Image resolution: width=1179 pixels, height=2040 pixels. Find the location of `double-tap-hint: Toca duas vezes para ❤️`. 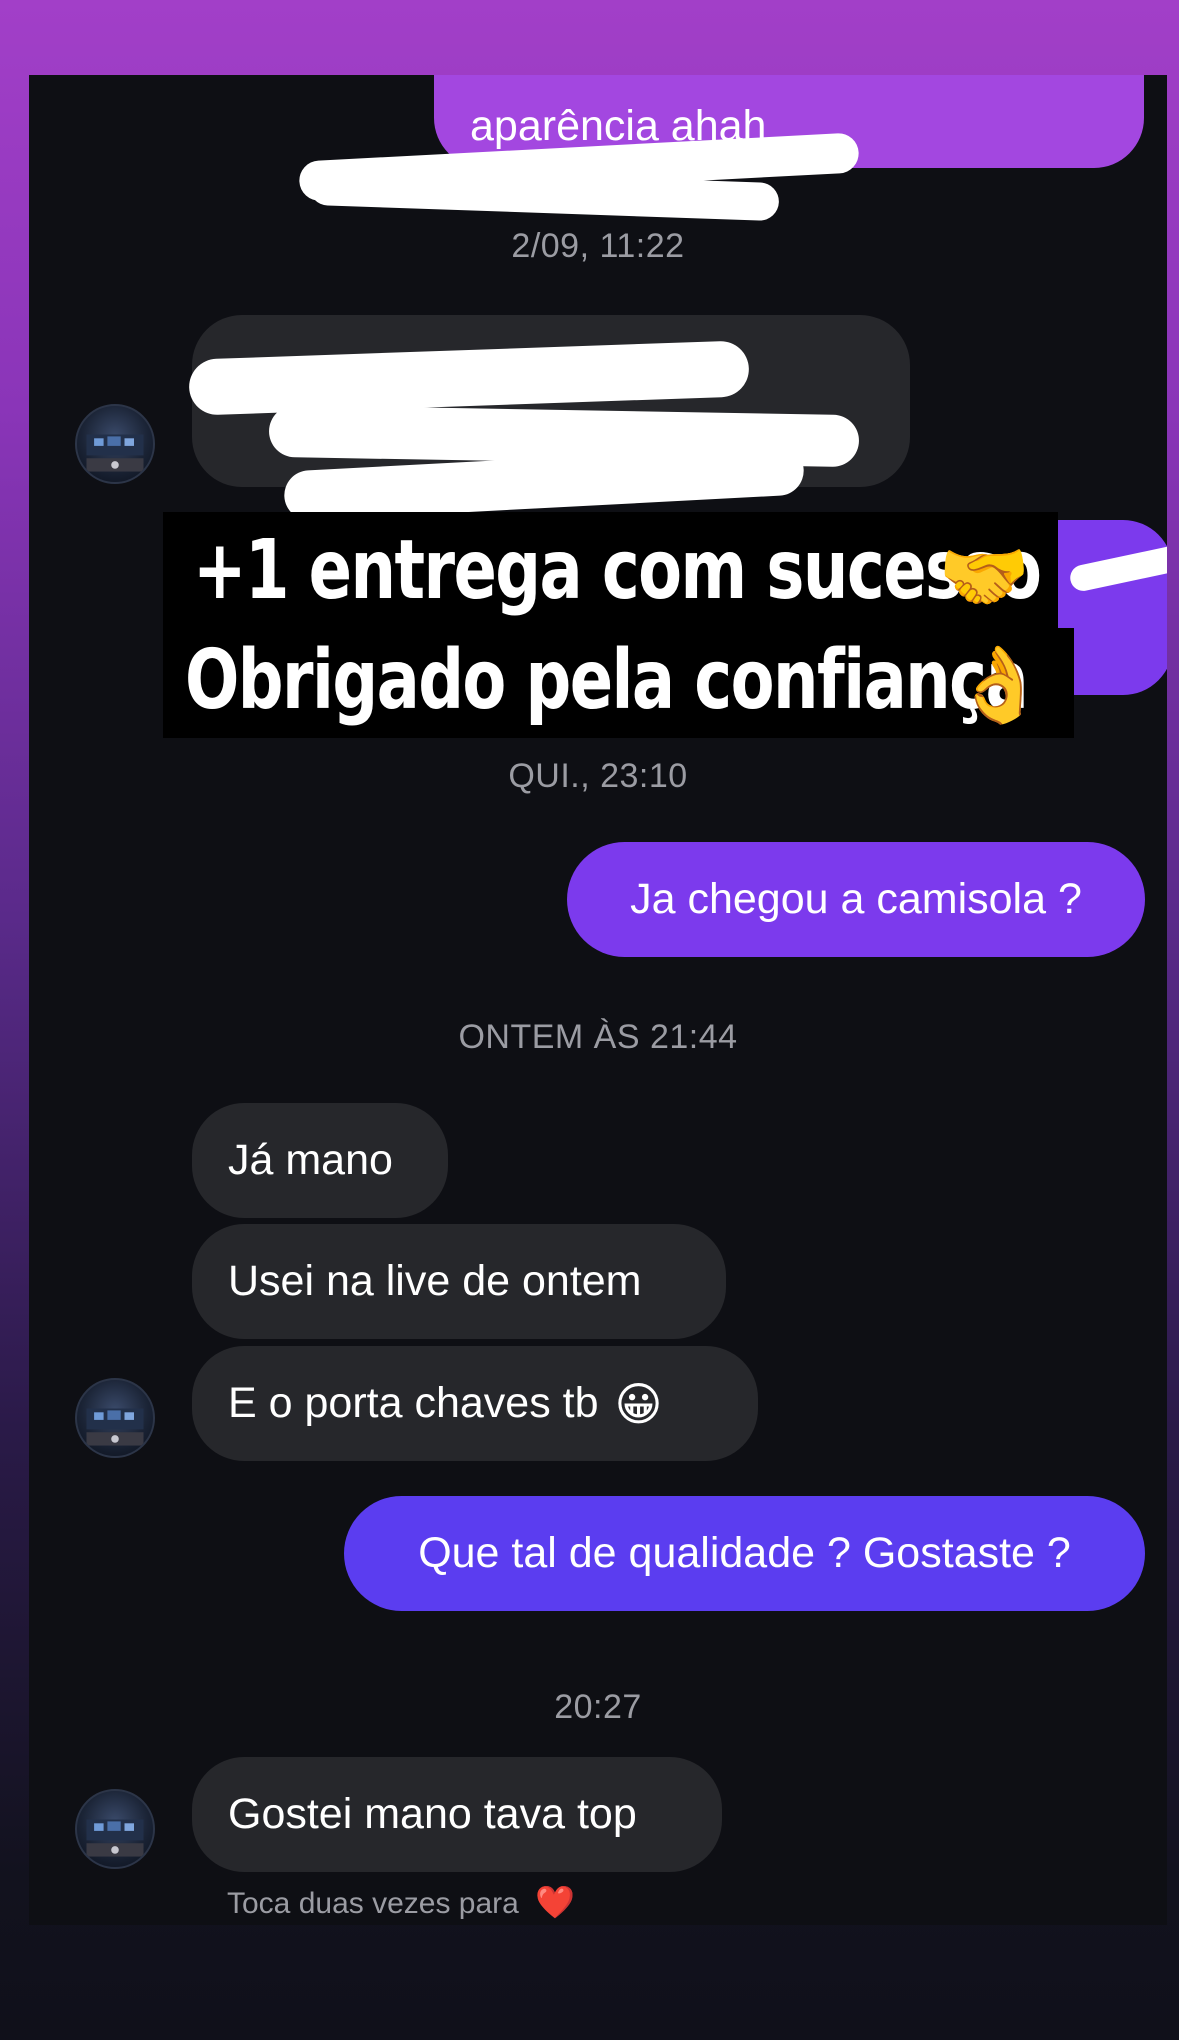

double-tap-hint: Toca duas vezes para ❤️ is located at coordinates (401, 1902).